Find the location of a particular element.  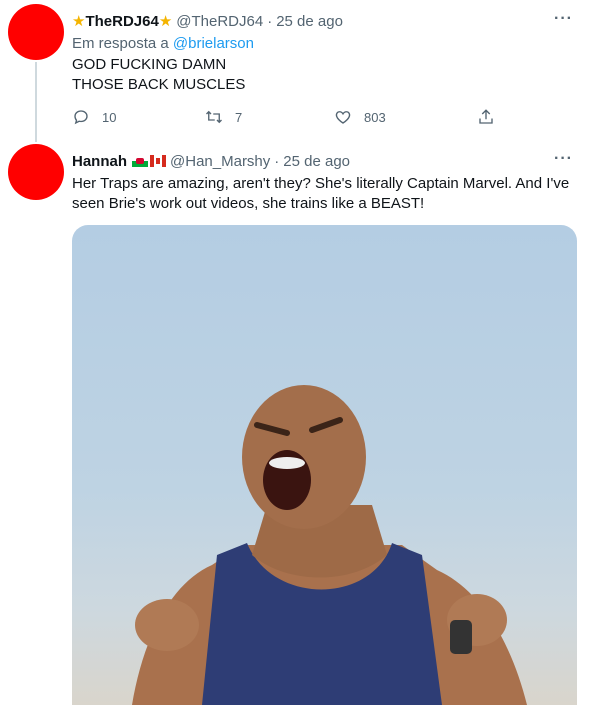

reply-context: Em resposta a @brielarson is located at coordinates (163, 43).